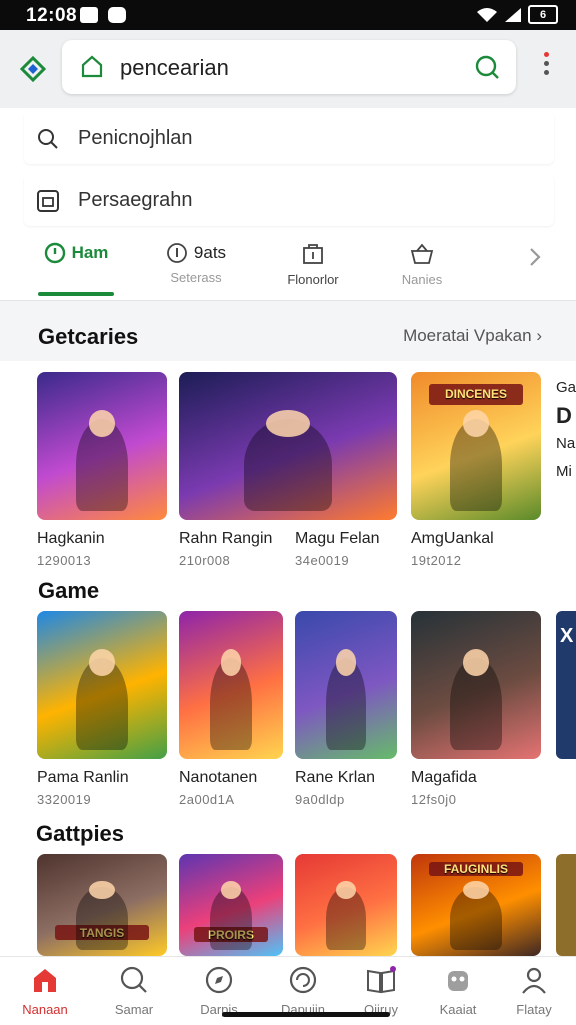  I want to click on game-banner: DINCENES, so click(476, 394).